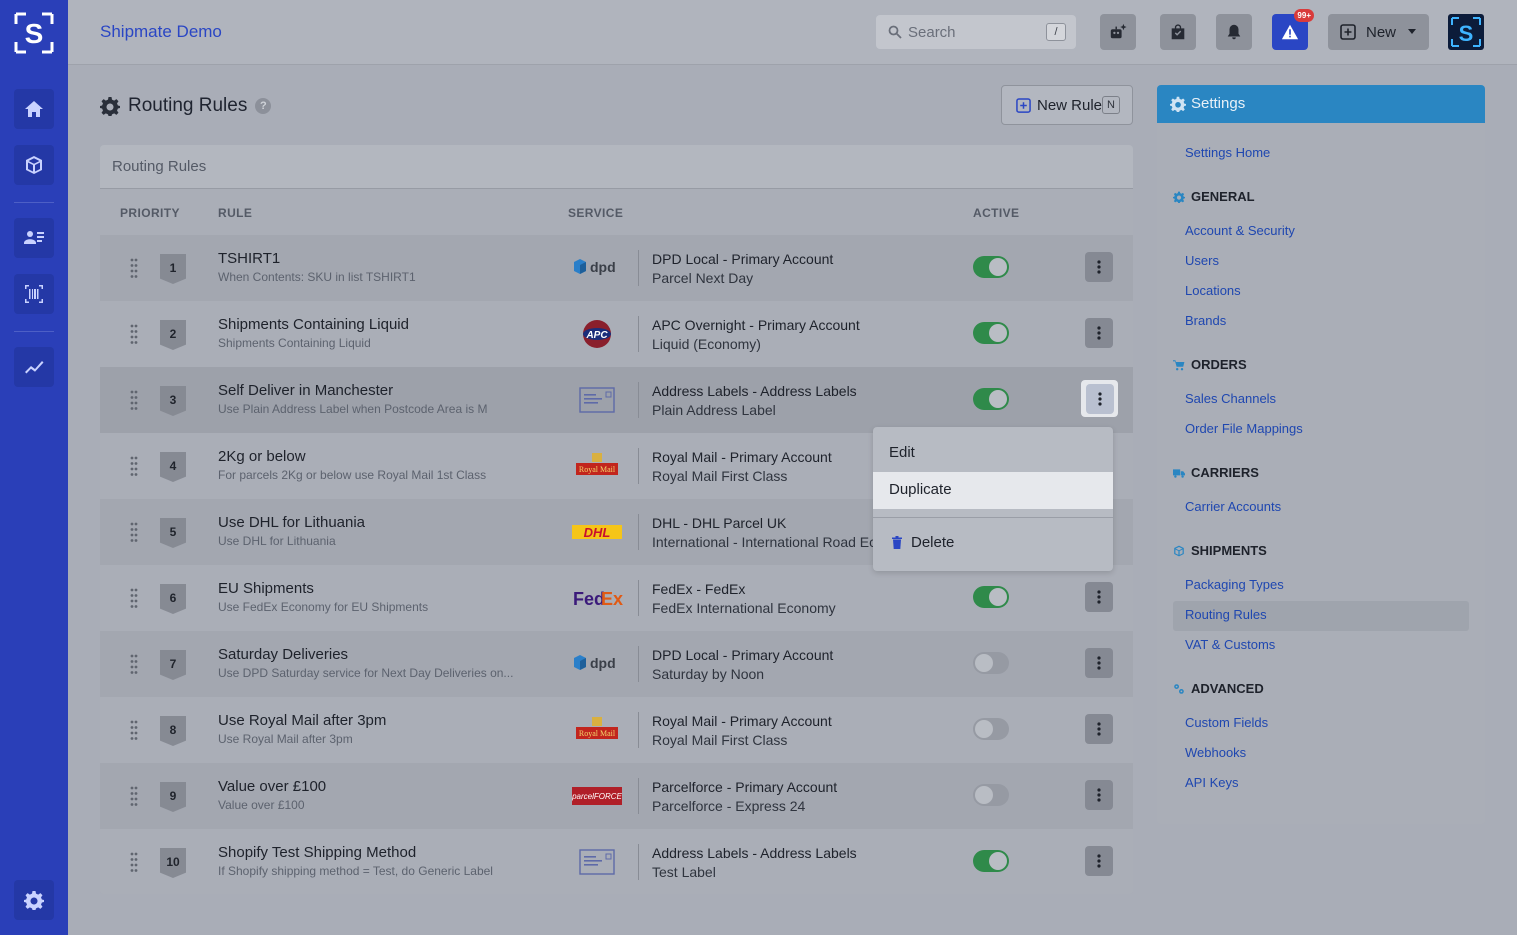 The image size is (1517, 935). I want to click on carrier-account: Royal Mail - Primary Account, so click(742, 457).